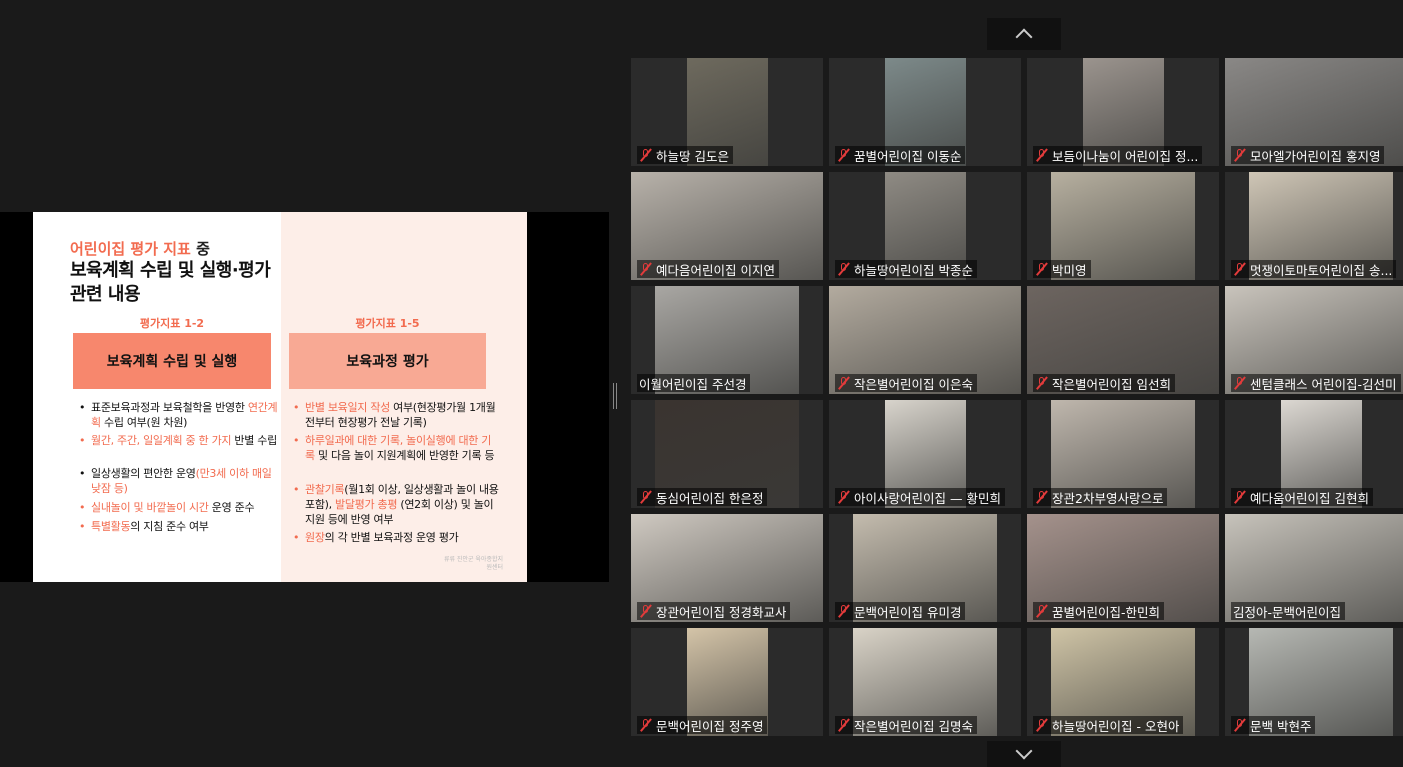 The width and height of the screenshot is (1403, 767). I want to click on gallery-next-button, so click(1024, 754).